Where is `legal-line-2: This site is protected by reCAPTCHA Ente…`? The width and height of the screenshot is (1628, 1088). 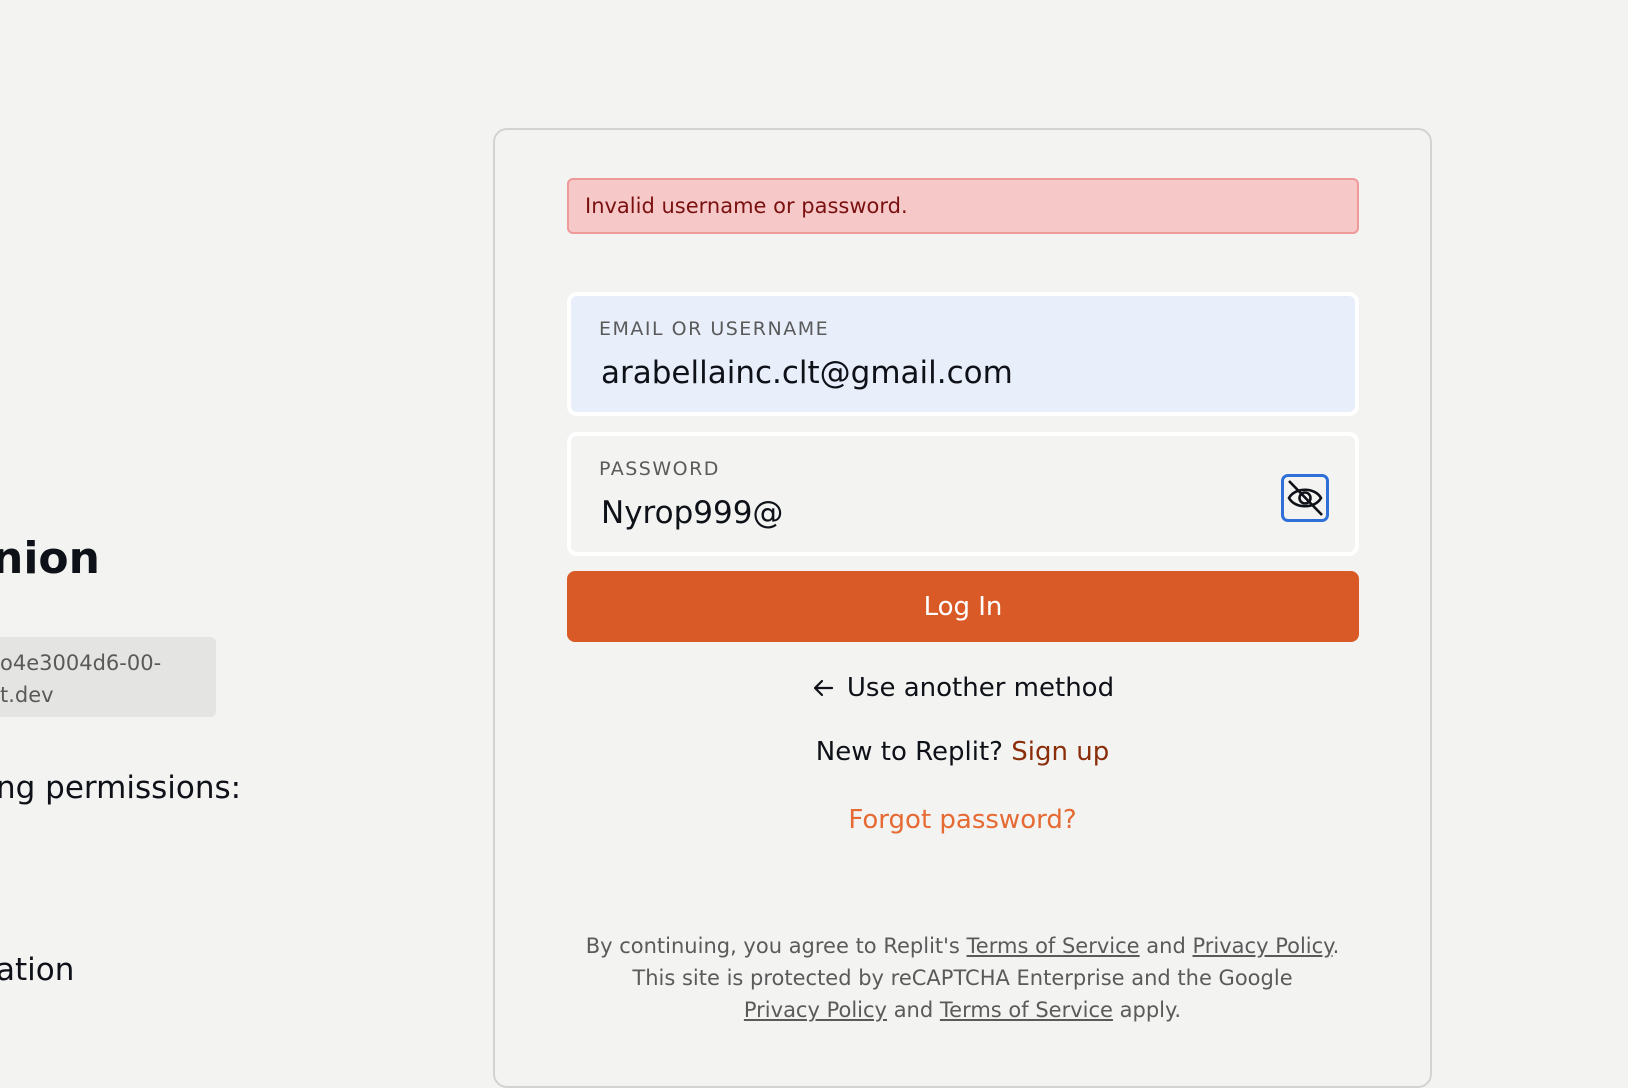 legal-line-2: This site is protected by reCAPTCHA Ente… is located at coordinates (962, 978).